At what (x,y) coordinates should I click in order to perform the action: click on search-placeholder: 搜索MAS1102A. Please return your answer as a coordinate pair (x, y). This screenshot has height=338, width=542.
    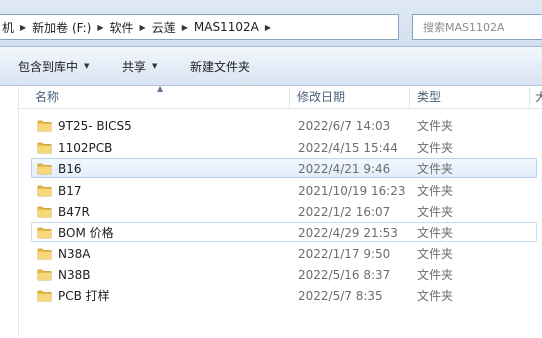
    Looking at the image, I should click on (464, 27).